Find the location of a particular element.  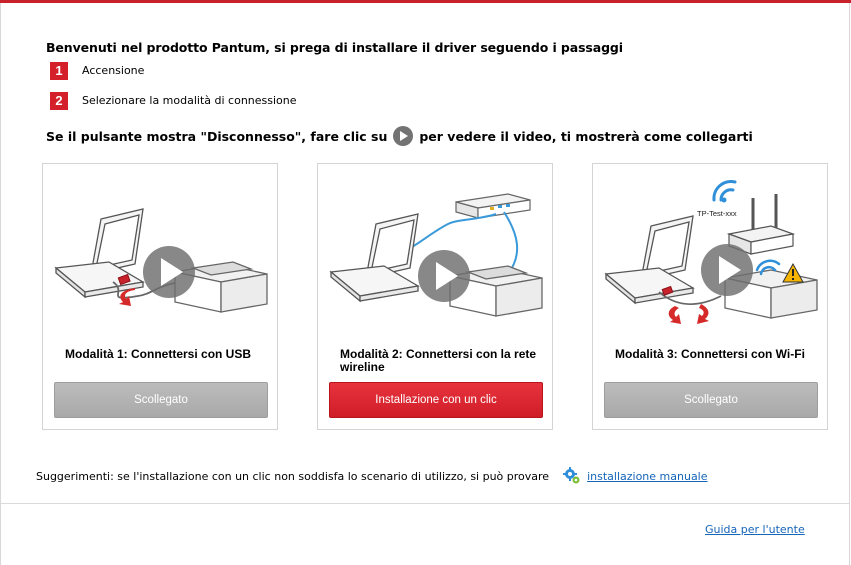

router-icon is located at coordinates (761, 224).